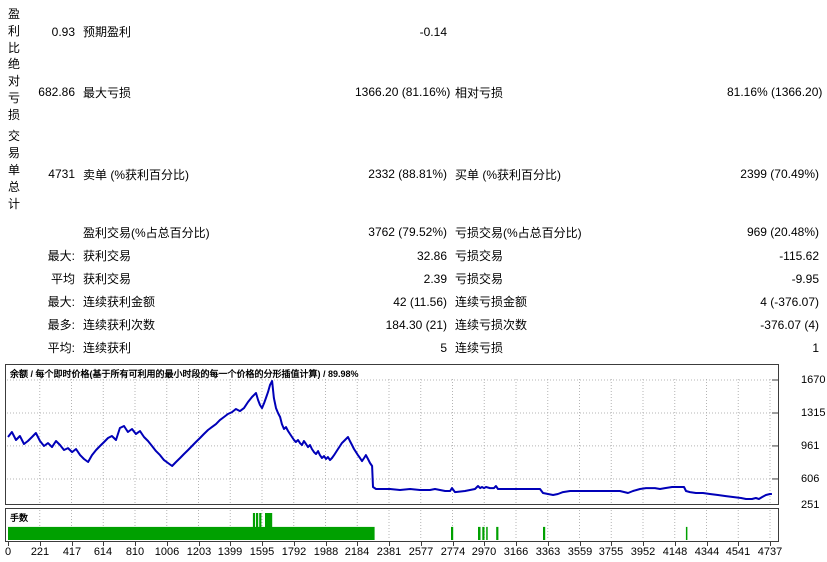  Describe the element at coordinates (518, 232) in the screenshot. I see `stat-label: 亏损交易(%占总百分比)` at that location.